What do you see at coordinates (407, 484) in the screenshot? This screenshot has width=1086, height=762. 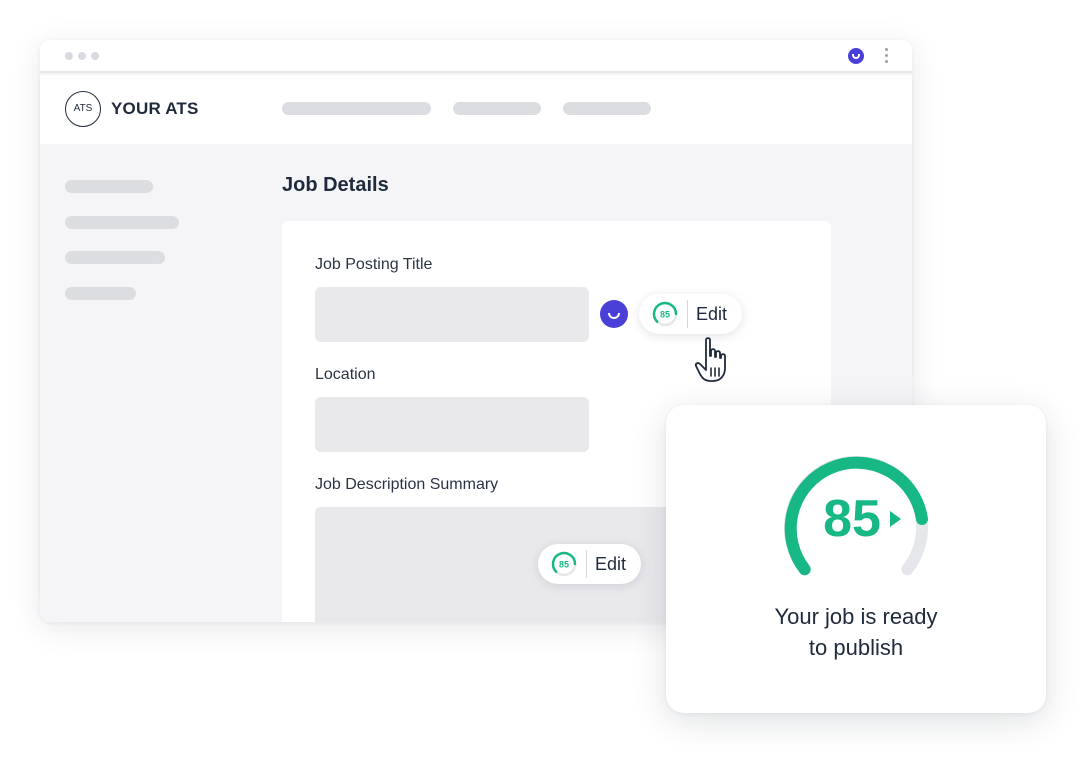 I see `field-label-summary: Job Description Summary` at bounding box center [407, 484].